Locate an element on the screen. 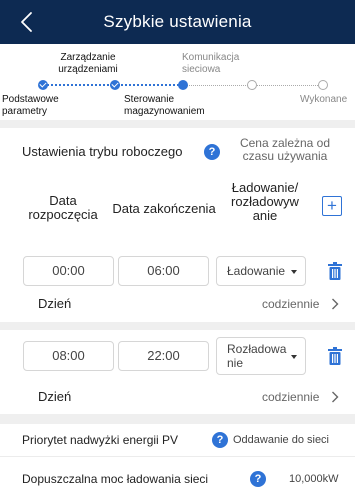  mode-select: Ładowanie is located at coordinates (261, 271).